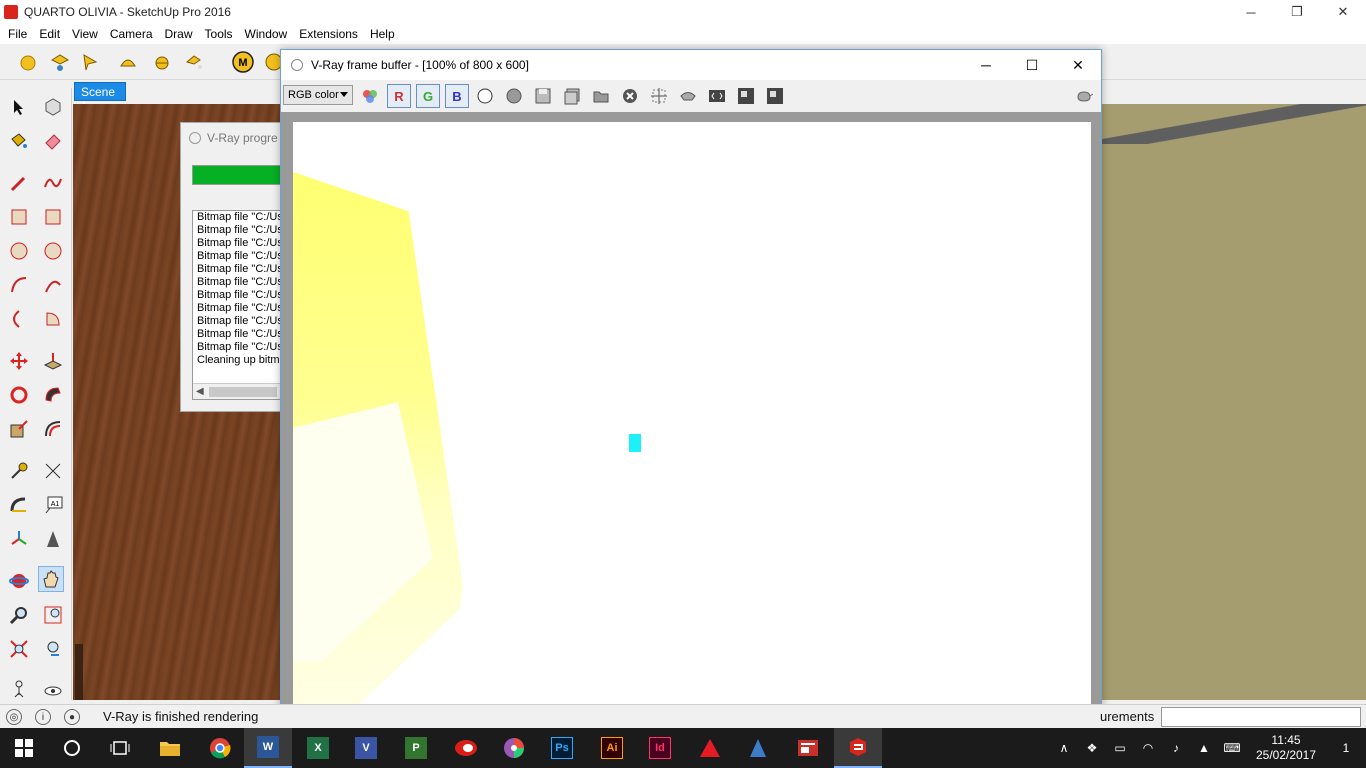 This screenshot has width=1366, height=768. What do you see at coordinates (53, 395) in the screenshot?
I see `follow-me-tool` at bounding box center [53, 395].